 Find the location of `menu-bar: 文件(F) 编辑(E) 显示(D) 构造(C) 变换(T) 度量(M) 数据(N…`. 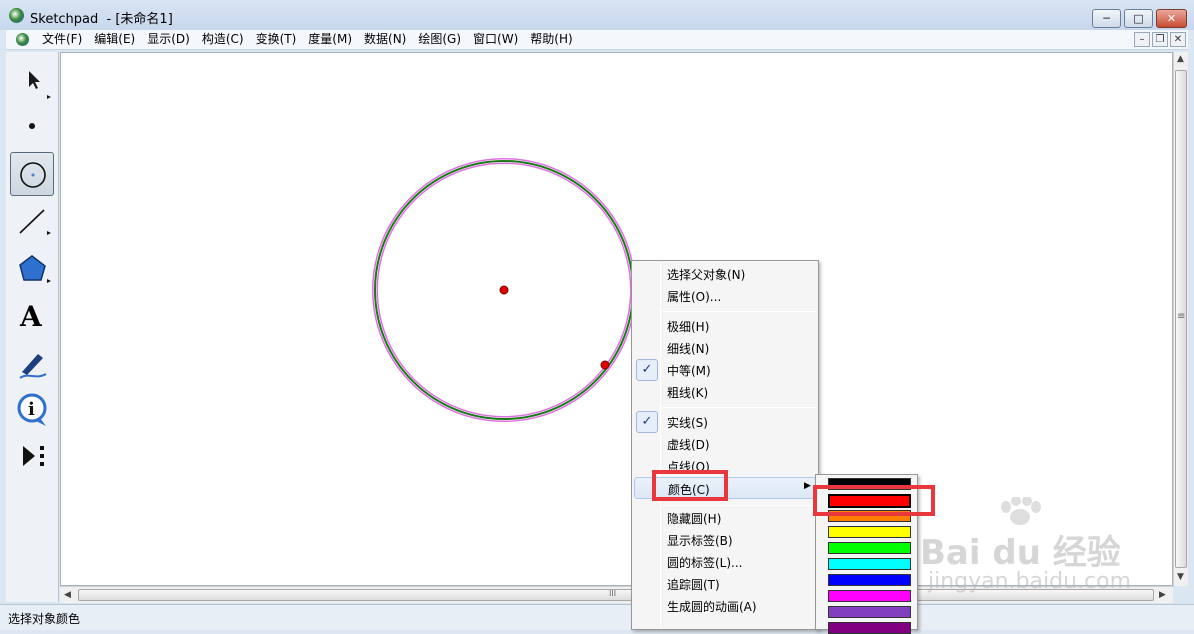

menu-bar: 文件(F) 编辑(E) 显示(D) 构造(C) 变换(T) 度量(M) 数据(N… is located at coordinates (597, 40).